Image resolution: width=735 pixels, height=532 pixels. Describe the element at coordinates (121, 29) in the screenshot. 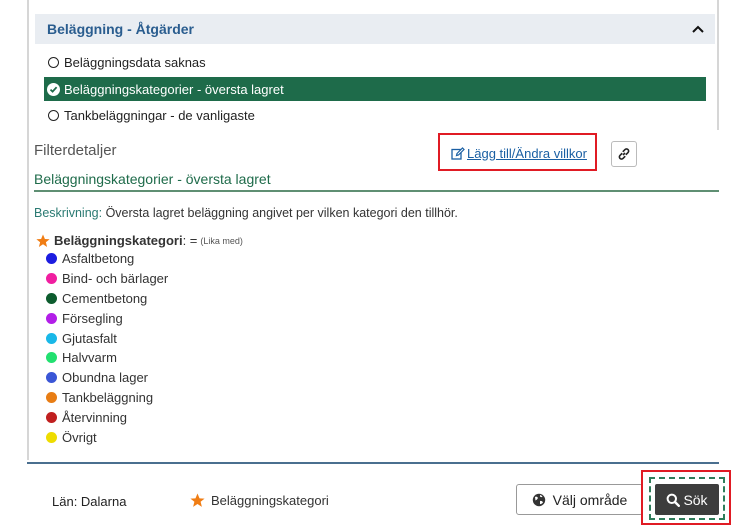

I see `accordion-title: Beläggning - Åtgärder` at that location.